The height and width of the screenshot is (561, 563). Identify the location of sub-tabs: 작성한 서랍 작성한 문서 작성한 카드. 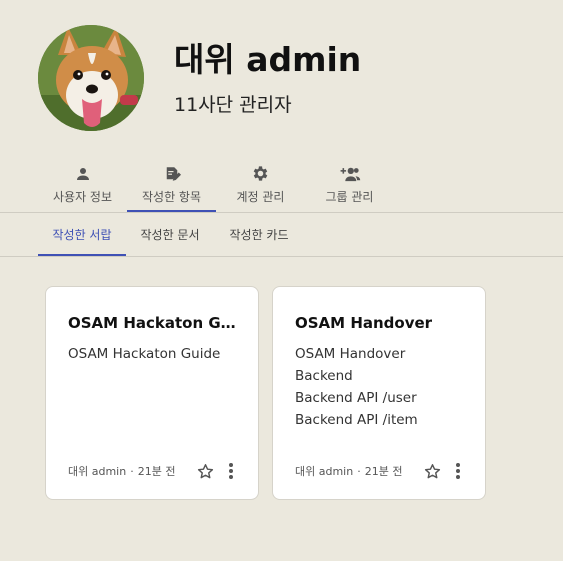
(171, 234).